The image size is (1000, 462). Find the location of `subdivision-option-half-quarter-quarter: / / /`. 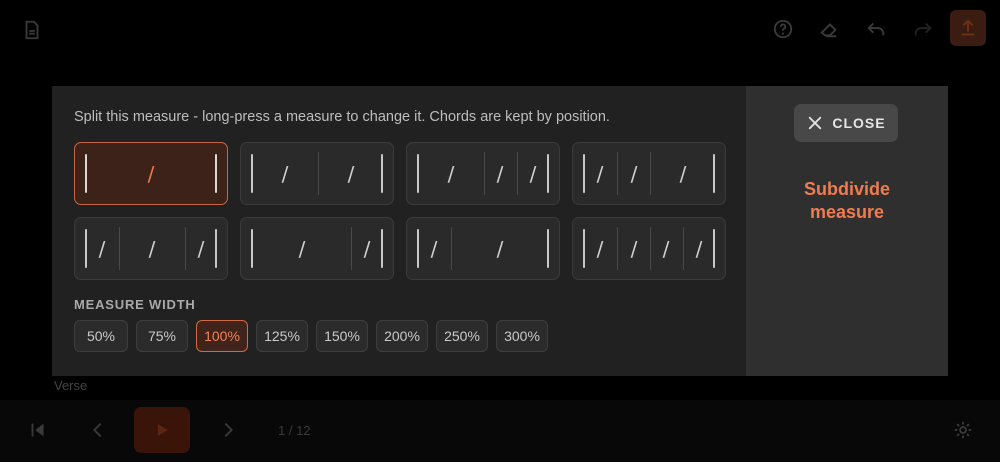

subdivision-option-half-quarter-quarter: / / / is located at coordinates (483, 173).